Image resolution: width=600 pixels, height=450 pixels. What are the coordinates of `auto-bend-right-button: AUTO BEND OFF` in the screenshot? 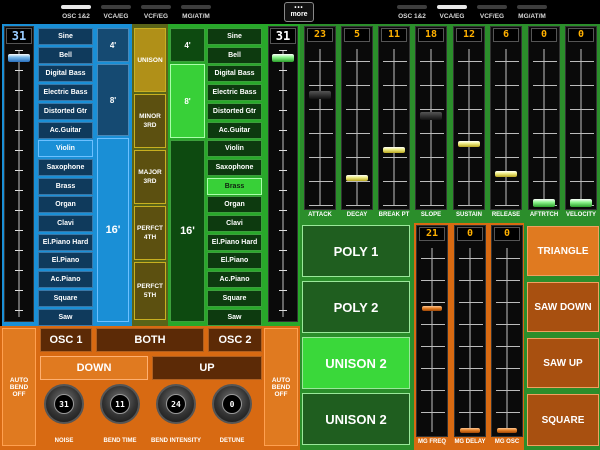 It's located at (281, 387).